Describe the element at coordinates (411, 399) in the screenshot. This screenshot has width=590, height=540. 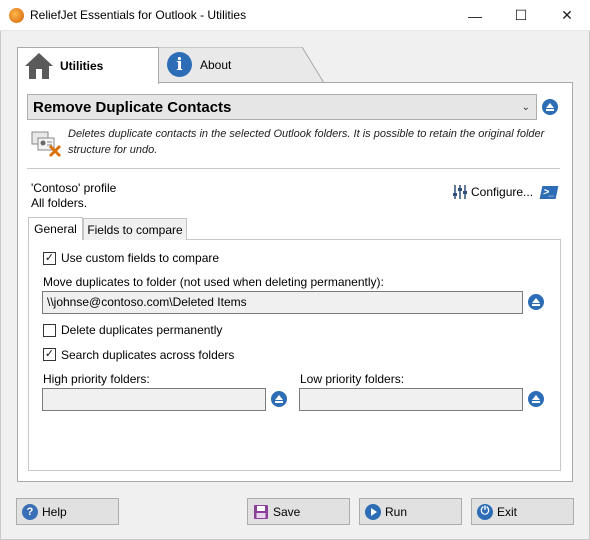
I see `low-priority-field` at that location.